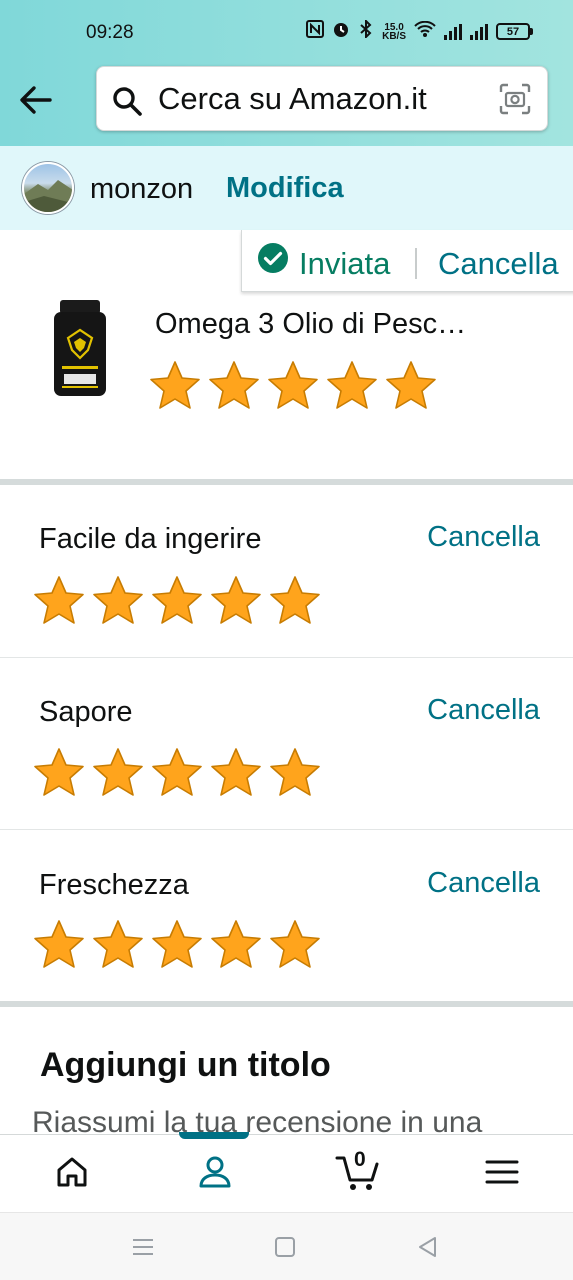  I want to click on camera-search-icon, so click(515, 99).